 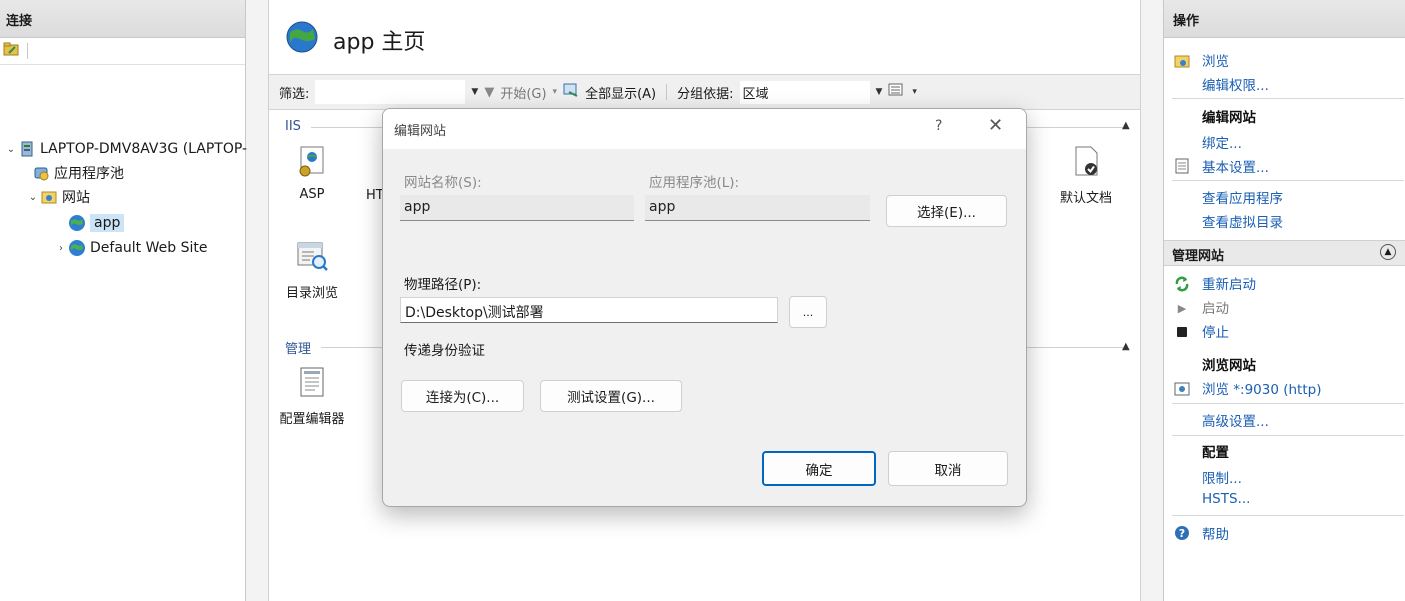 I want to click on filter-bar: 筛选: ▼ ▼ 开始(G) ▾ 全部显示(A) 分组依据: 区域 ▼ ▾, so click(x=704, y=92).